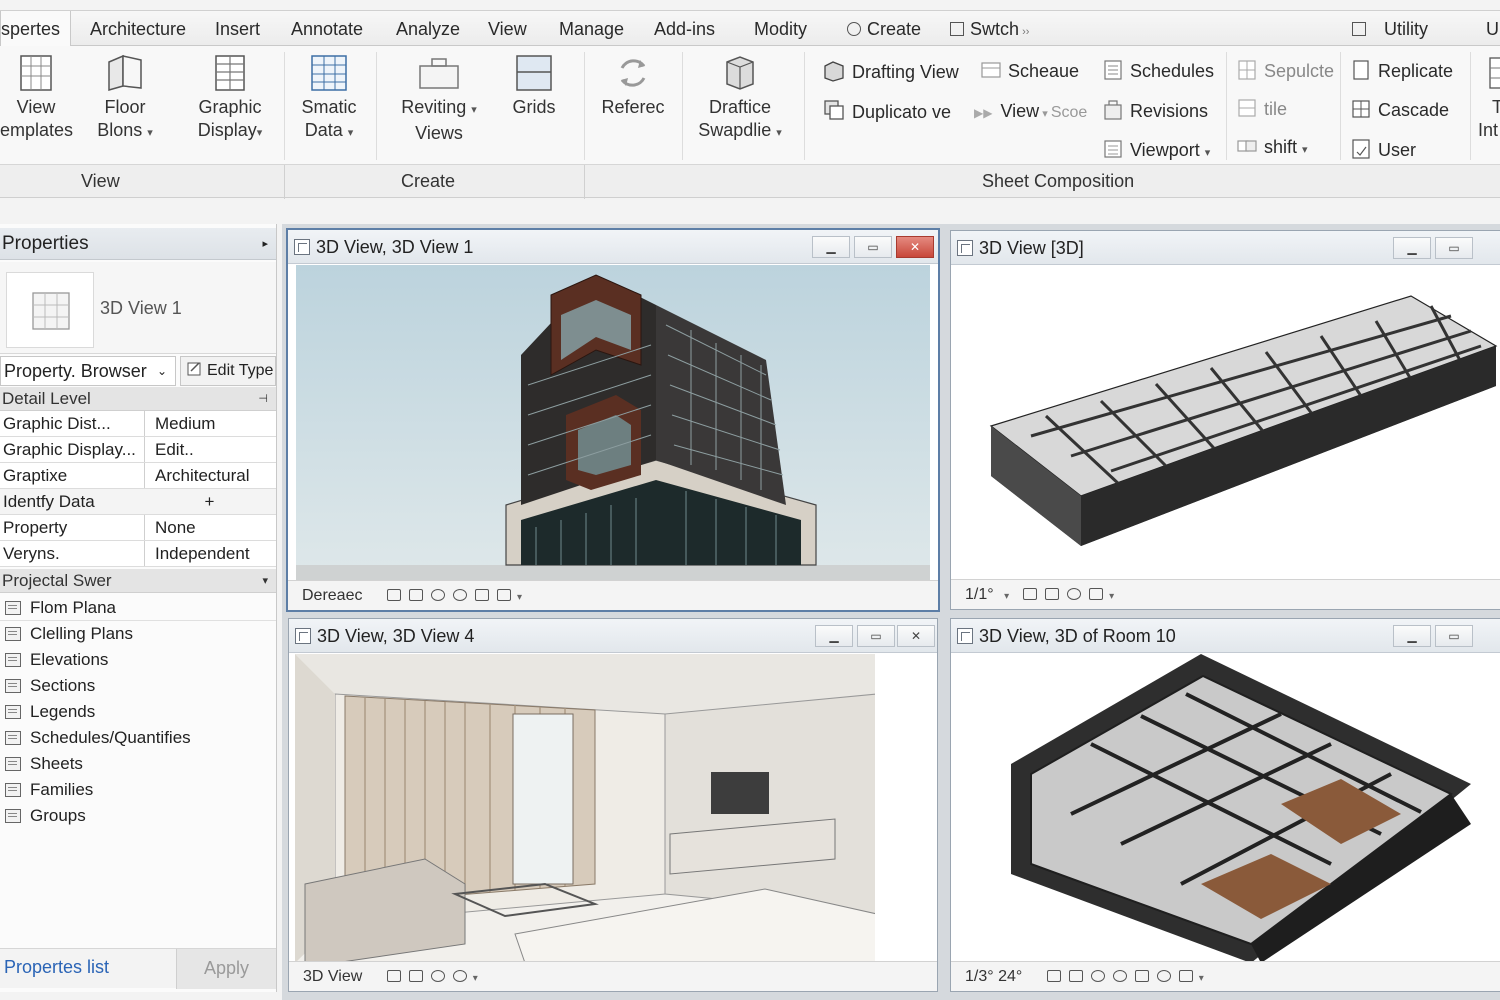  I want to click on properties-help-link: Propertes list, so click(56, 967).